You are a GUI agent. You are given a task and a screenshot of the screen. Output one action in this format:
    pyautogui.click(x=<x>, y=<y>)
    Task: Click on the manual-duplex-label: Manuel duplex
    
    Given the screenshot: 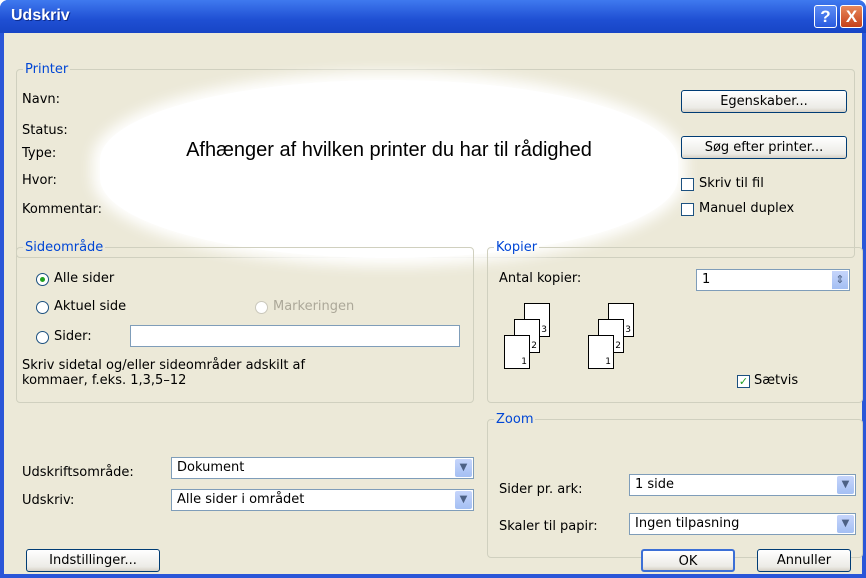 What is the action you would take?
    pyautogui.click(x=746, y=208)
    